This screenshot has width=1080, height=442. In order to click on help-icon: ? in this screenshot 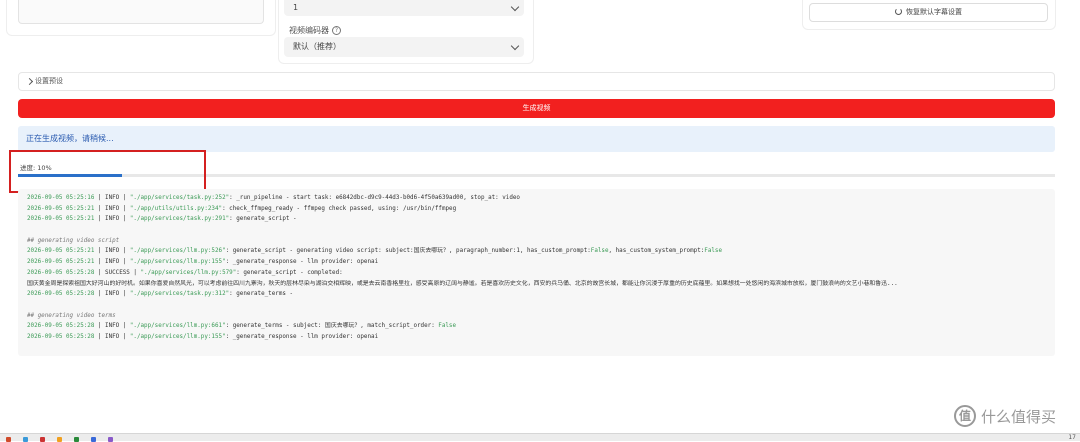, I will do `click(336, 30)`.